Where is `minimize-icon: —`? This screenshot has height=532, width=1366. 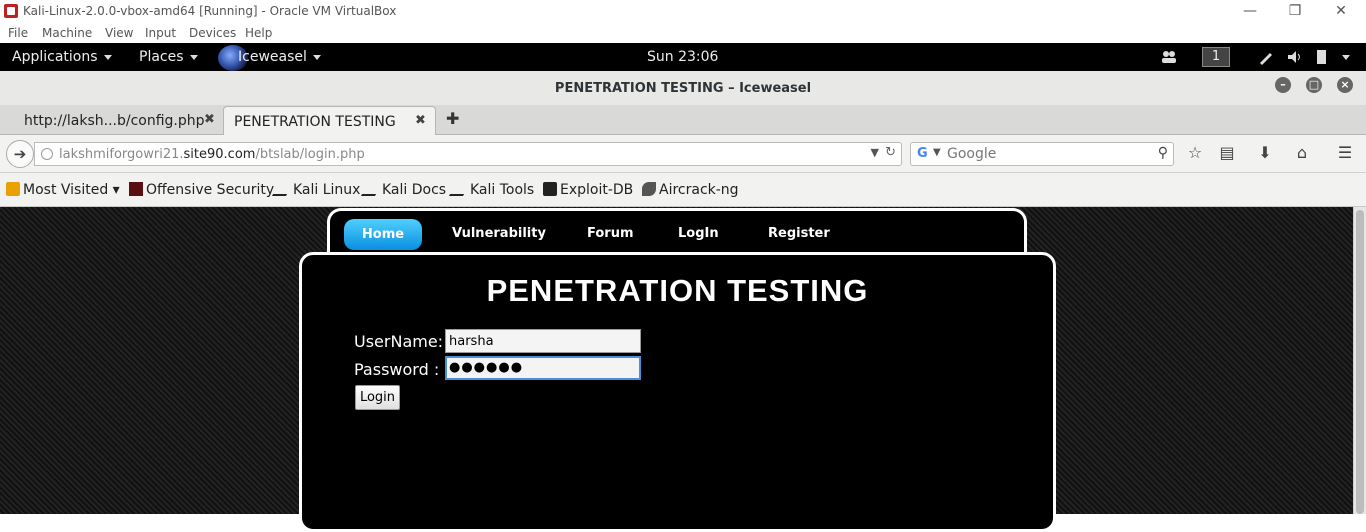 minimize-icon: — is located at coordinates (1250, 11).